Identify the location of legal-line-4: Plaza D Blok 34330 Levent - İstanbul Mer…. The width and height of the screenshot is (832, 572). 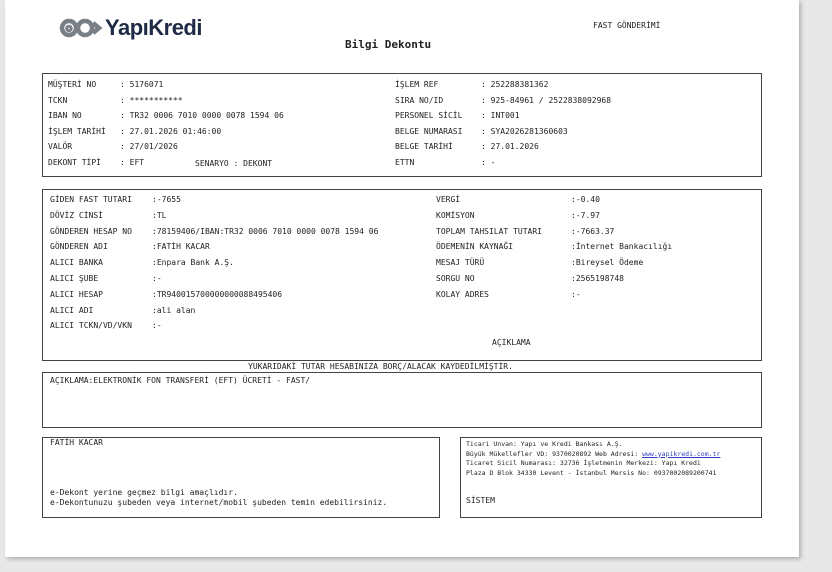
(591, 472).